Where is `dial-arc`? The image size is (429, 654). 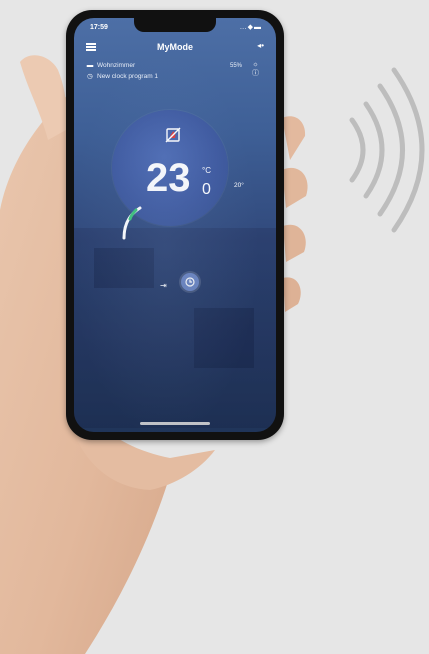
dial-arc is located at coordinates (132, 223).